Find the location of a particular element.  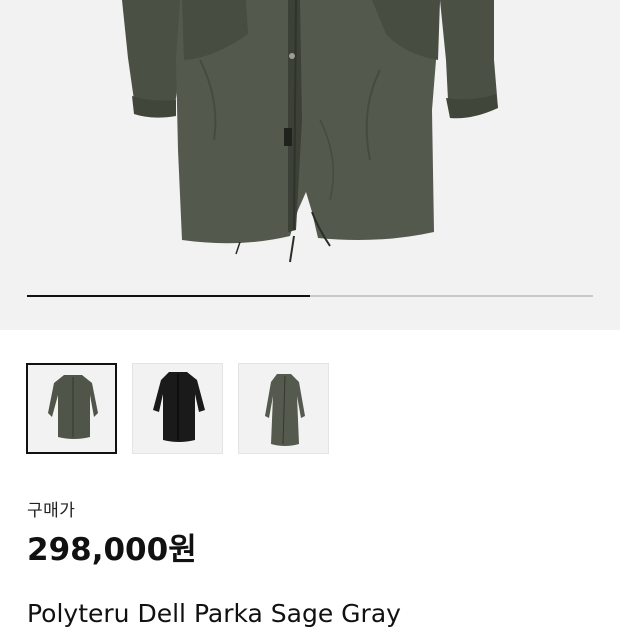

product-price: 298,000원 is located at coordinates (112, 550).